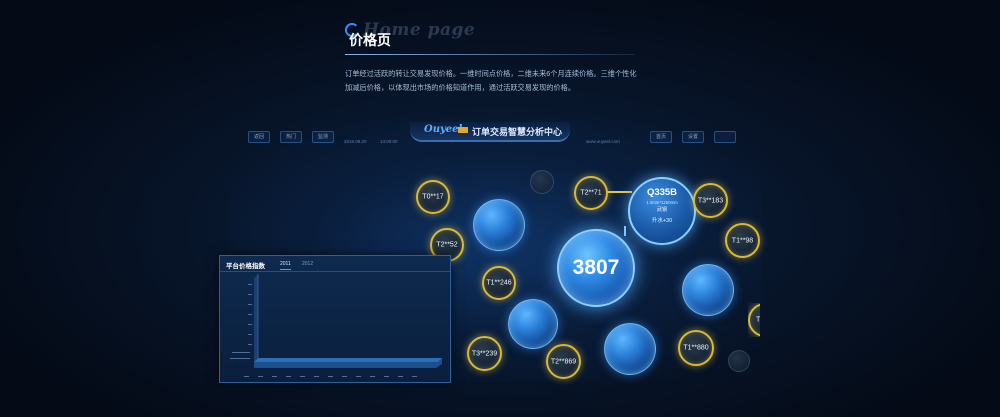  Describe the element at coordinates (285, 265) in the screenshot. I see `tab-2011: 2011` at that location.